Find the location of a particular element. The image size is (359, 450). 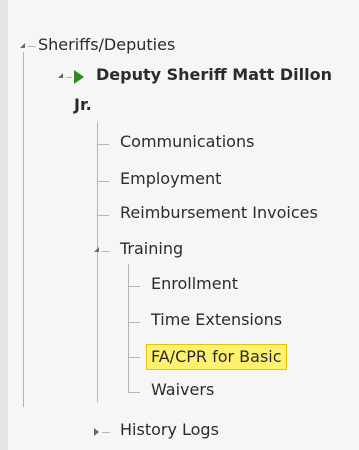

tree-node-reimbursement-invoices: Reimbursement Invoices is located at coordinates (219, 212).